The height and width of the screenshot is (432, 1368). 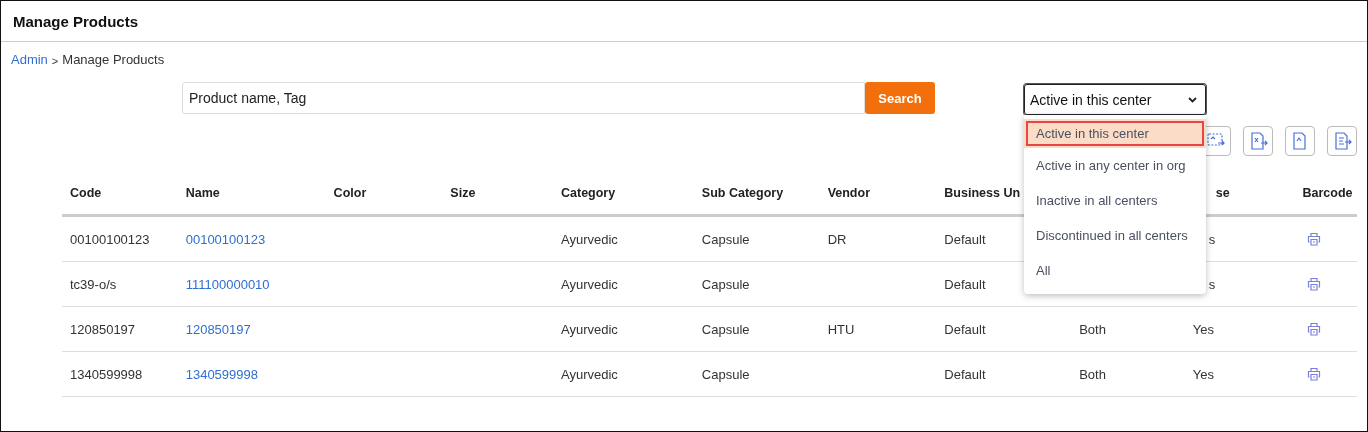 I want to click on dropdown-option: Active in any center in org, so click(x=1115, y=165).